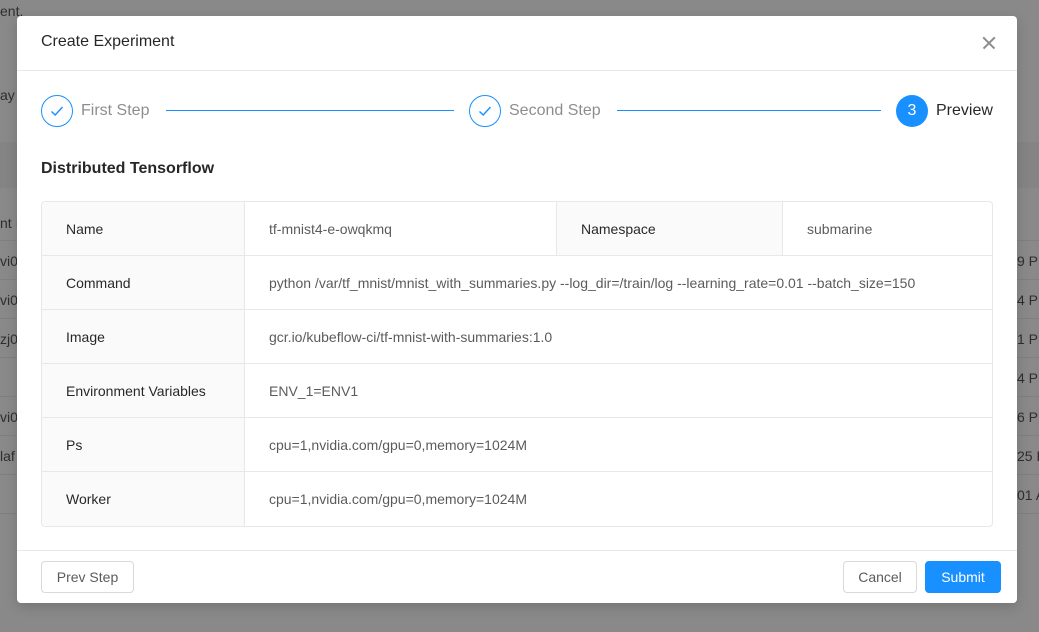  What do you see at coordinates (128, 168) in the screenshot?
I see `section-title: Distributed Tensorflow` at bounding box center [128, 168].